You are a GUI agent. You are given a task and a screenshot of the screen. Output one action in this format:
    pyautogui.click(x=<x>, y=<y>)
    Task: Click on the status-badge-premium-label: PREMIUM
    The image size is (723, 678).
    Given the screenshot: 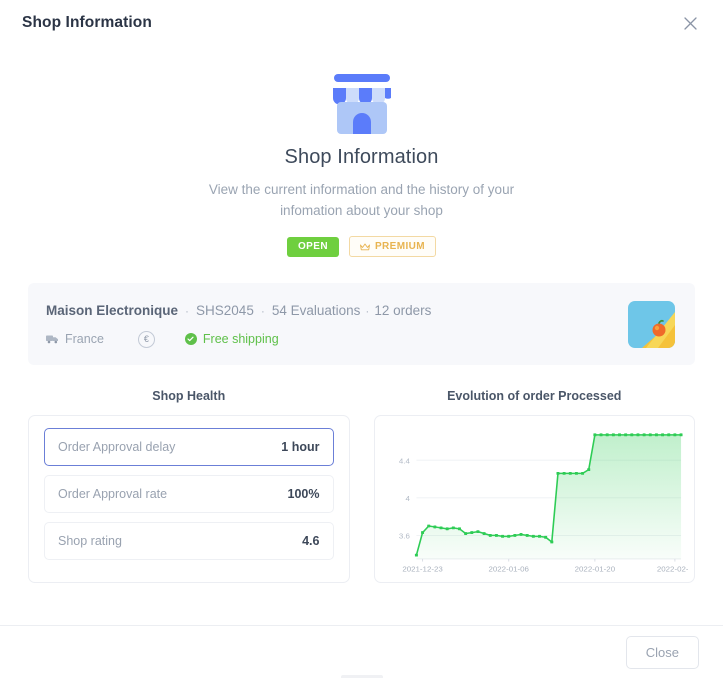 What is the action you would take?
    pyautogui.click(x=399, y=246)
    